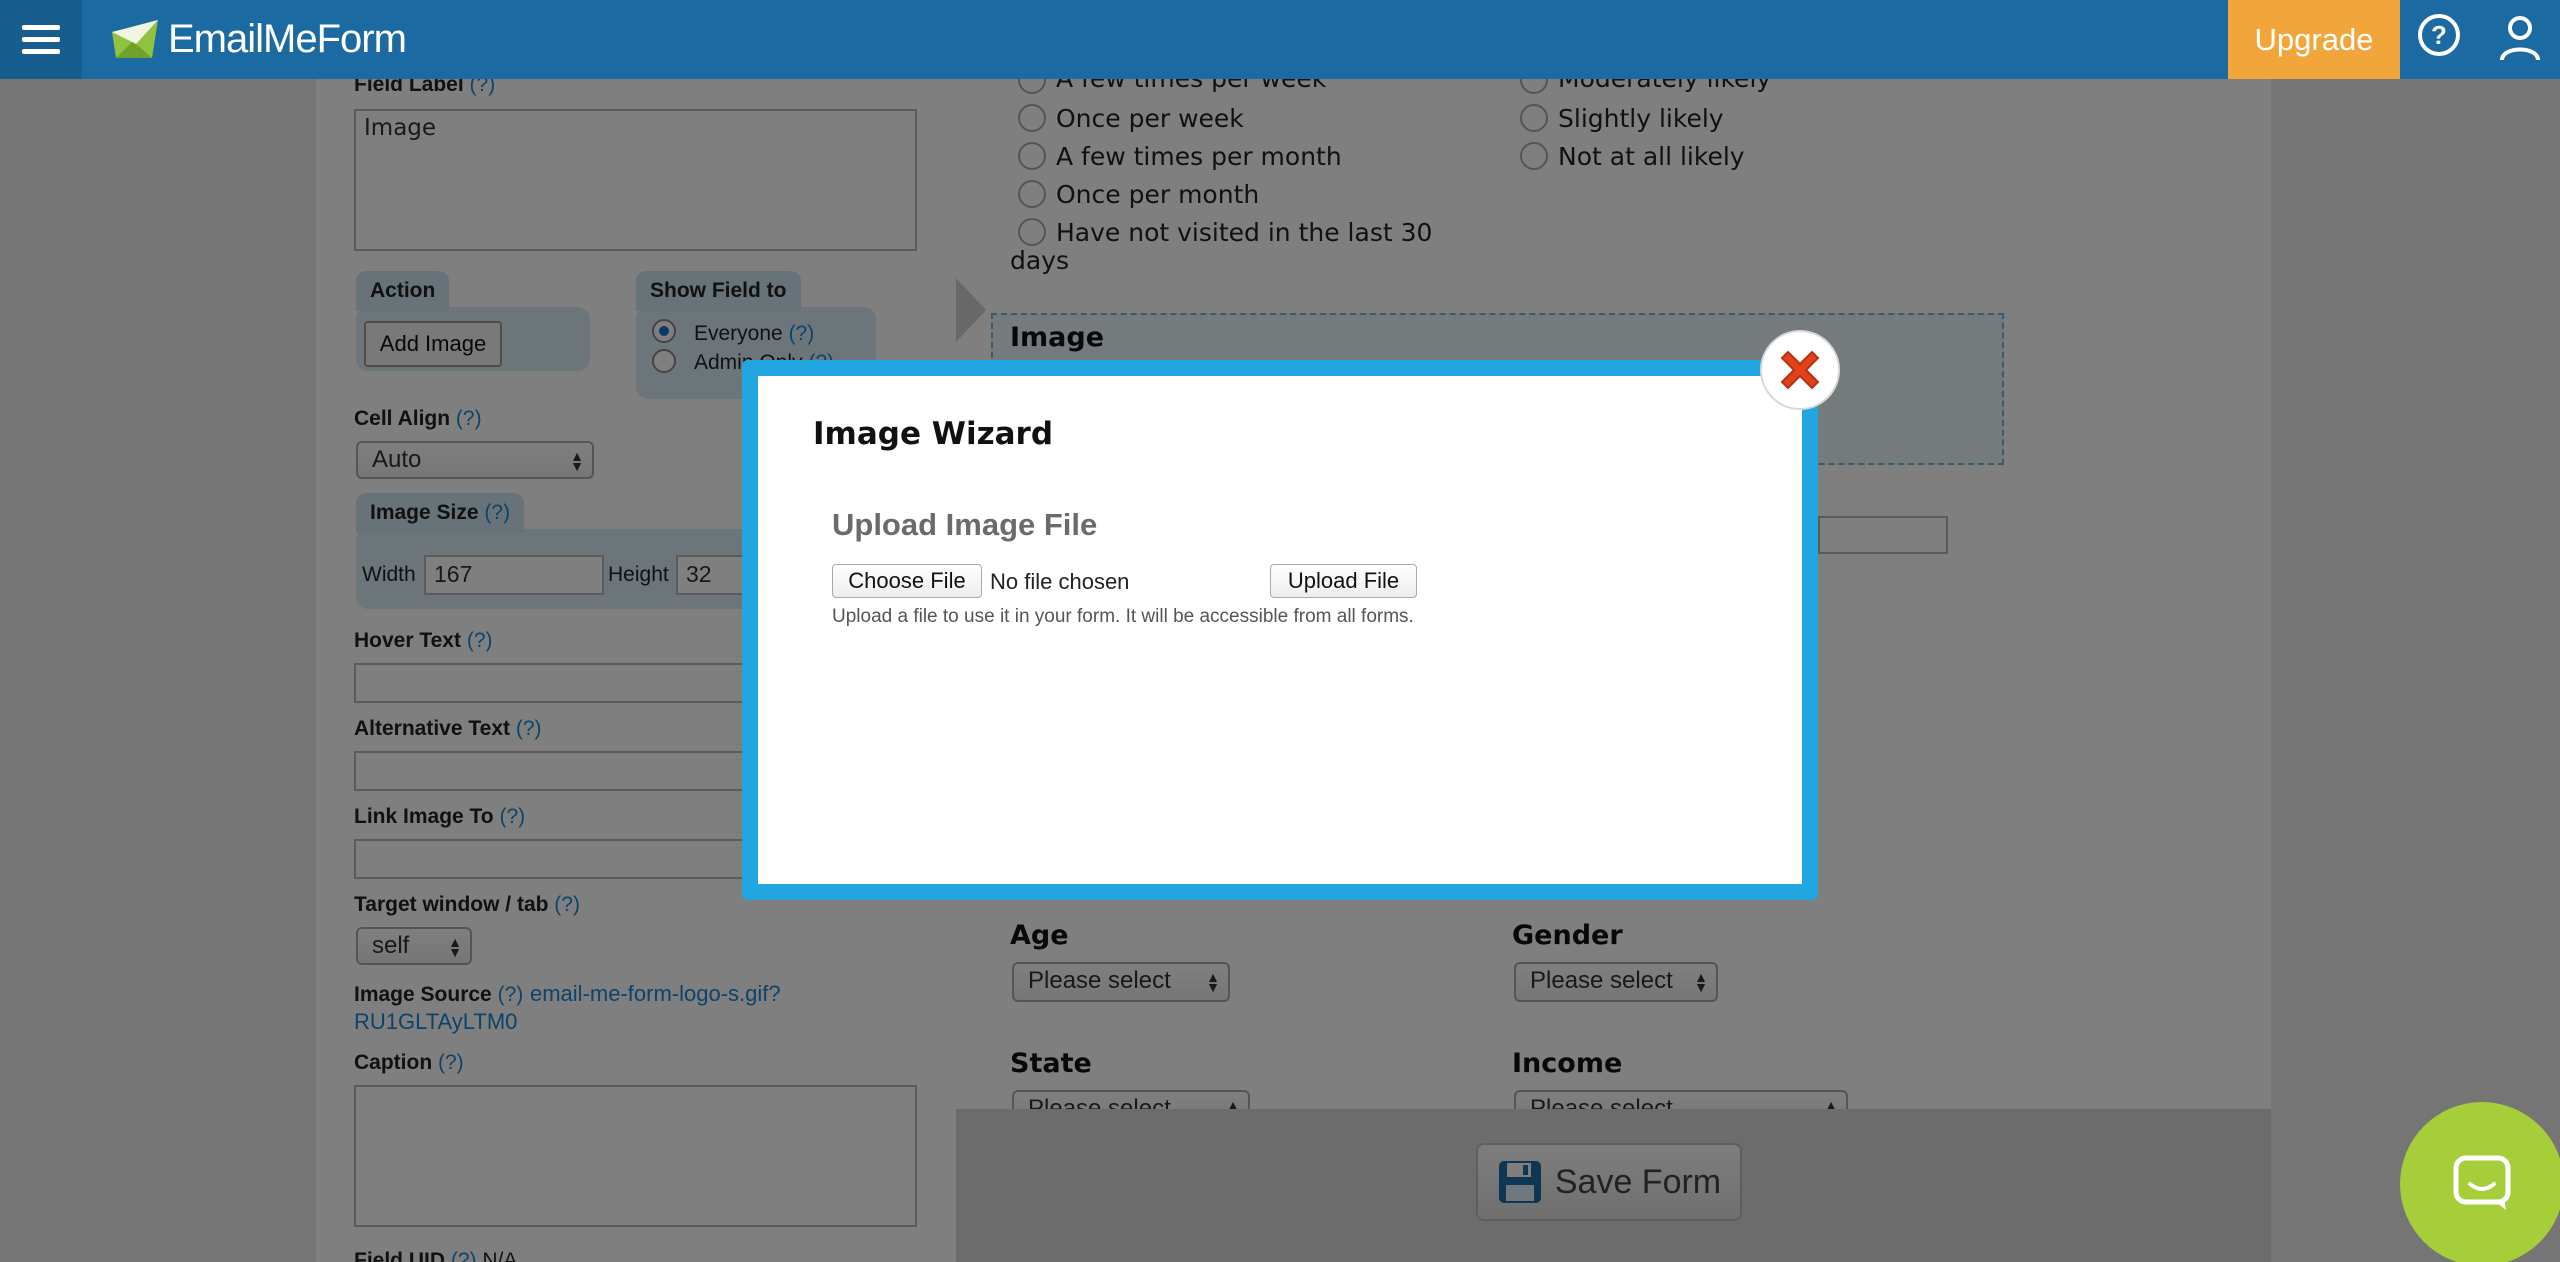 The image size is (2560, 1262). What do you see at coordinates (1280, 39) in the screenshot?
I see `top-nav-bar: EmailMeForm Upgrade ?` at bounding box center [1280, 39].